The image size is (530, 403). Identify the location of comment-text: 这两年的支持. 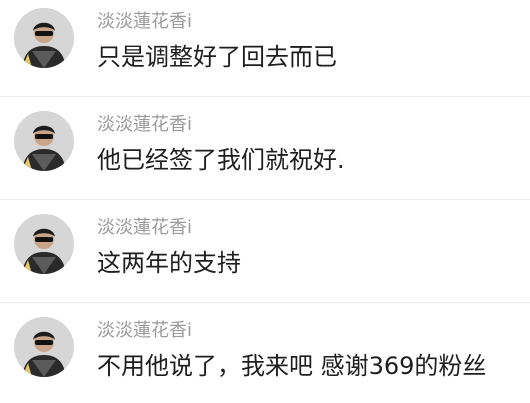
(169, 263).